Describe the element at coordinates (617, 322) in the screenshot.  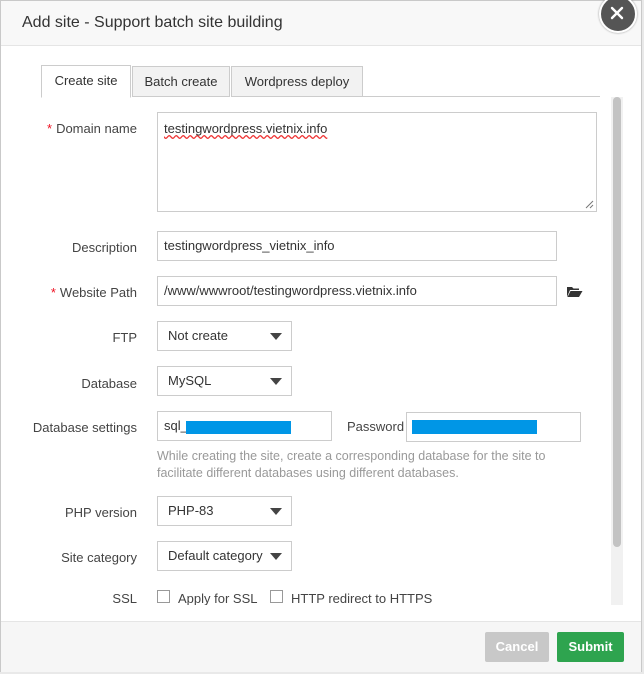
I see `form-scrollbar-thumb` at that location.